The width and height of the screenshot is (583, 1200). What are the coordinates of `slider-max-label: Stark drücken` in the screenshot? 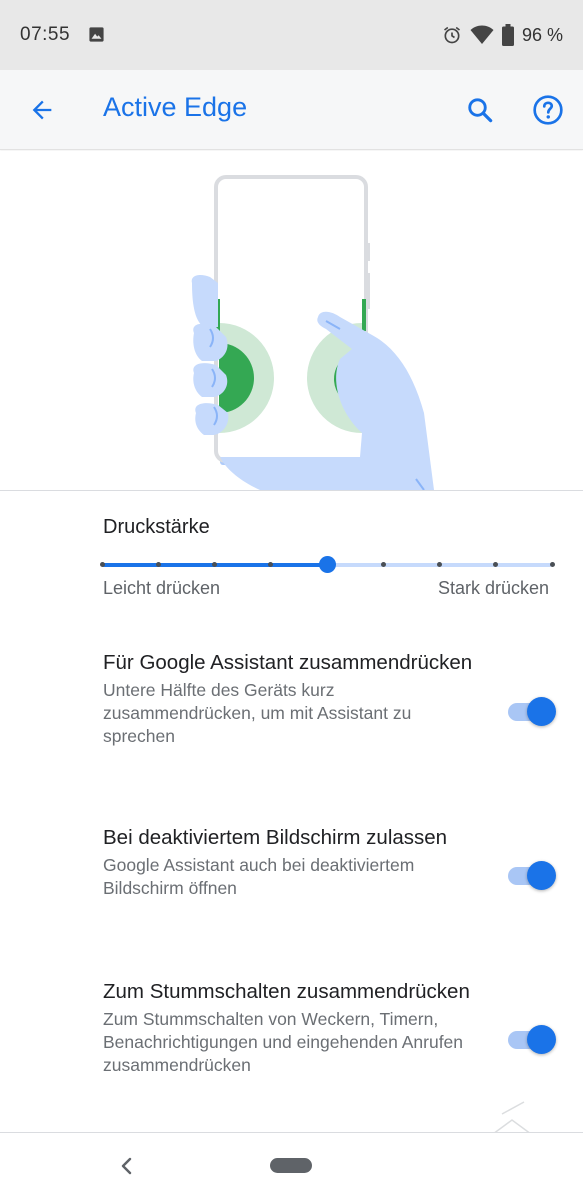 It's located at (493, 588).